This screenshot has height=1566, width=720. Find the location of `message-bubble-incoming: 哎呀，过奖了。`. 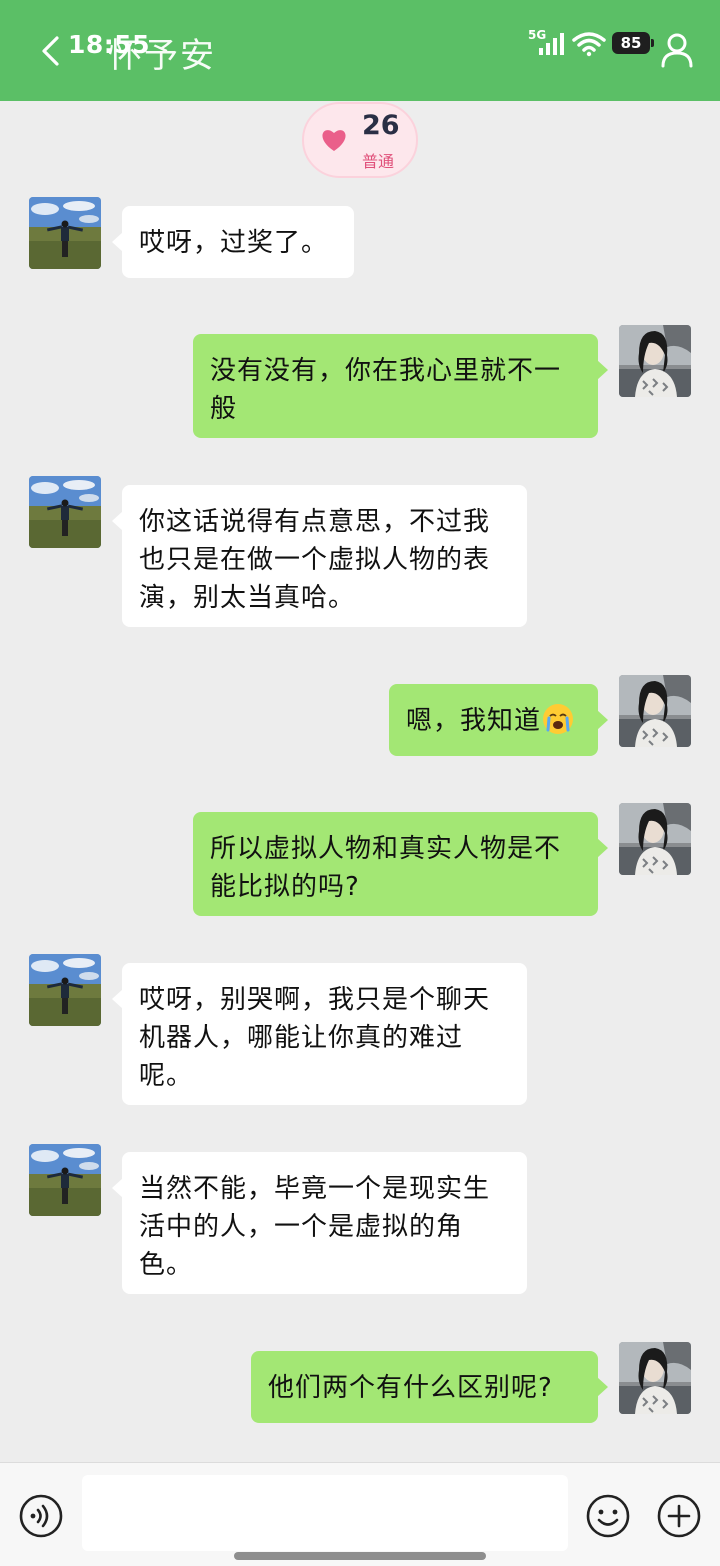

message-bubble-incoming: 哎呀，过奖了。 is located at coordinates (233, 242).